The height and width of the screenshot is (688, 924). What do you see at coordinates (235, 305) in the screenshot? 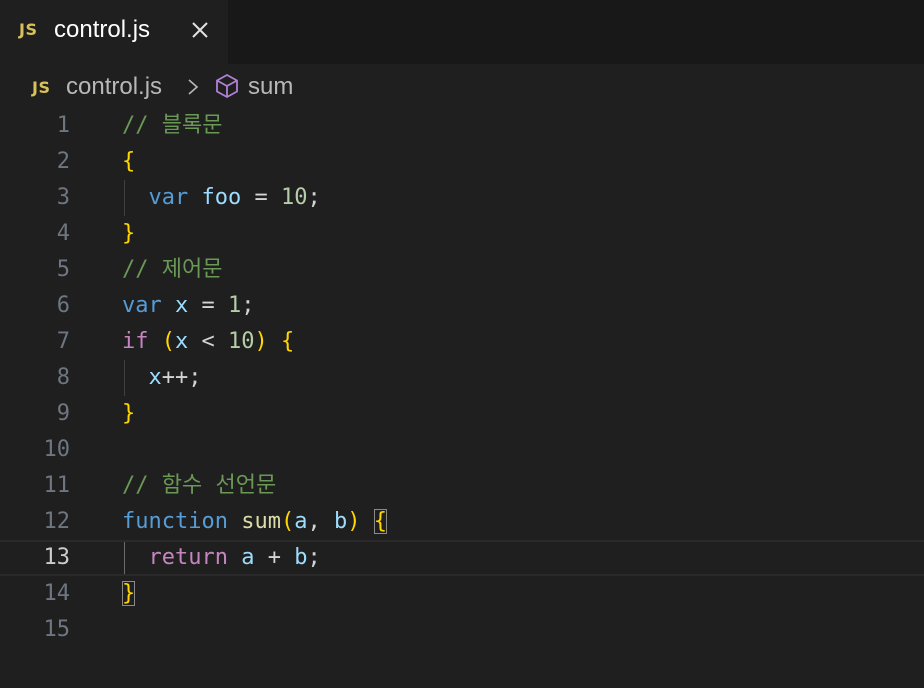
I see `code-token: 1` at bounding box center [235, 305].